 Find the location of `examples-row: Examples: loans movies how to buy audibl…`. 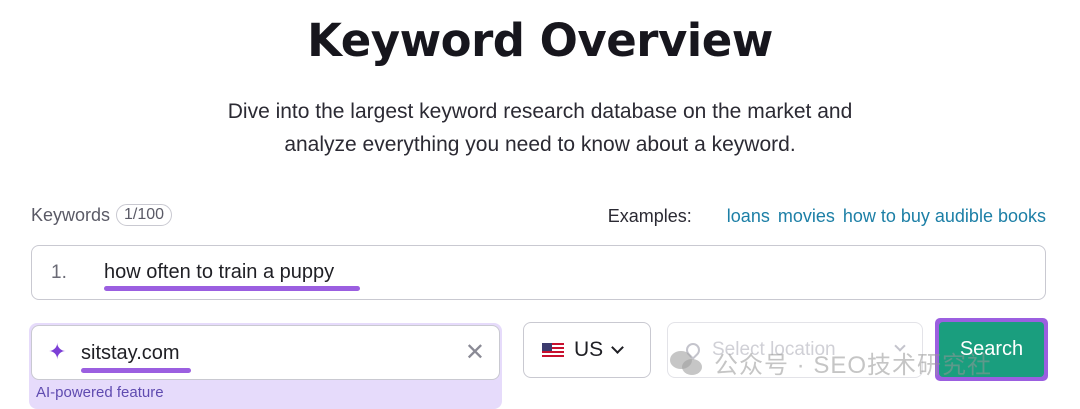

examples-row: Examples: loans movies how to buy audibl… is located at coordinates (827, 216).